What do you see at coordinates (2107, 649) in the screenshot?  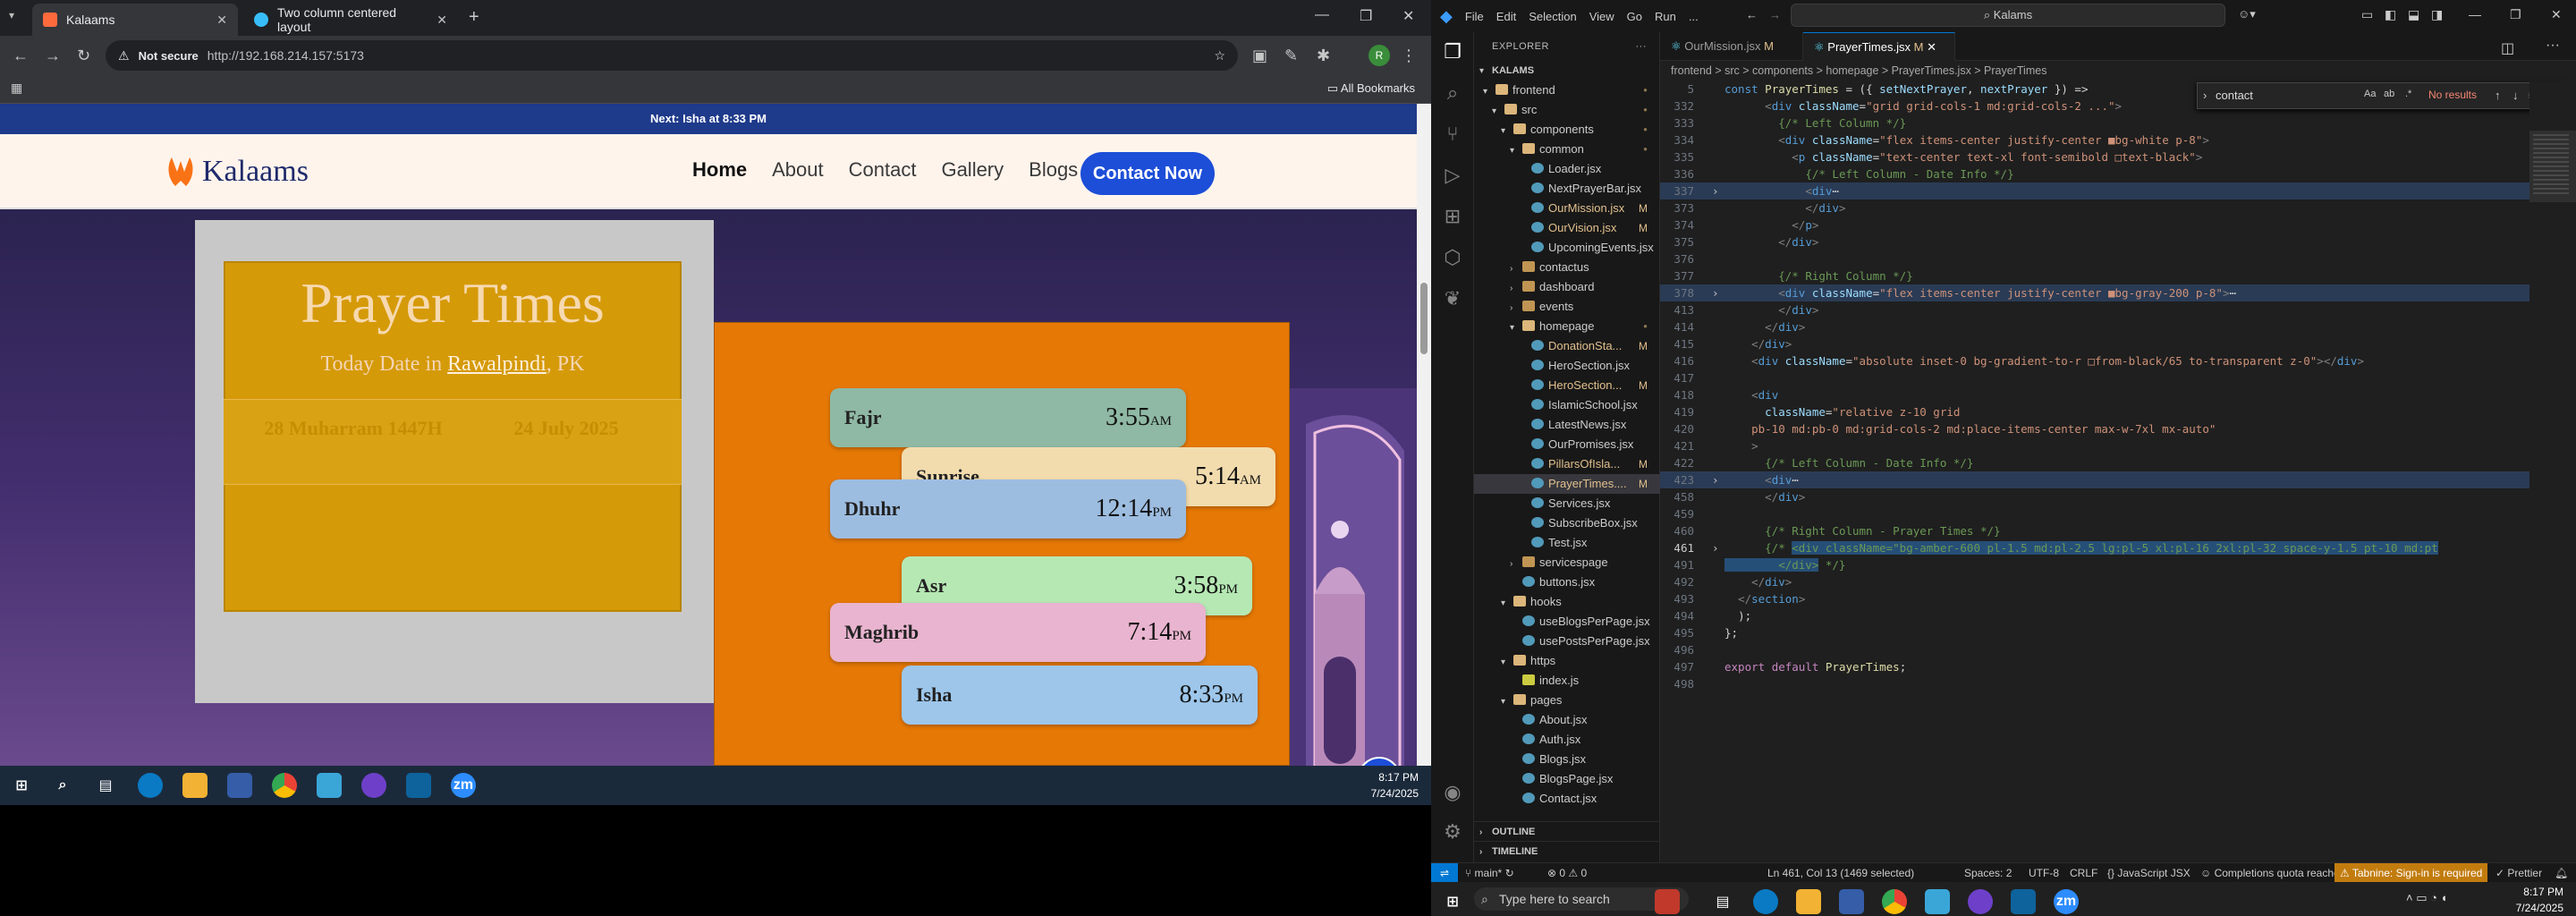 I see `code-line: 496` at bounding box center [2107, 649].